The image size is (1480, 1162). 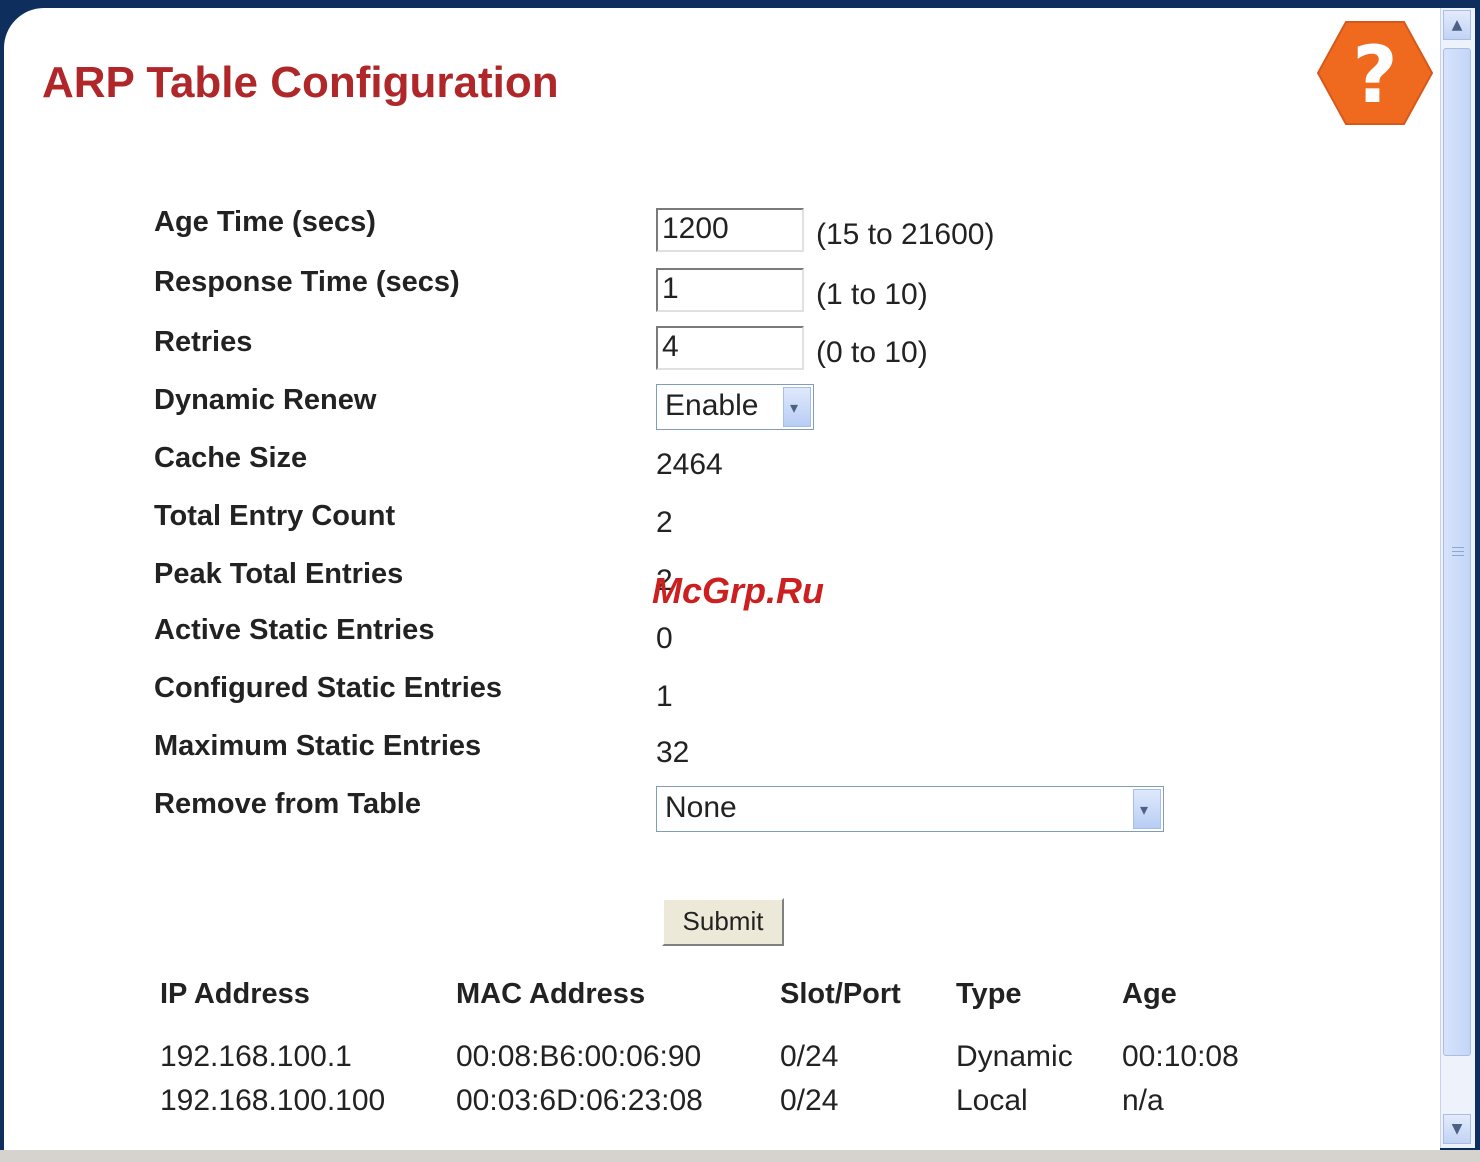 What do you see at coordinates (235, 994) in the screenshot?
I see `column-header-ip-address: IP Address` at bounding box center [235, 994].